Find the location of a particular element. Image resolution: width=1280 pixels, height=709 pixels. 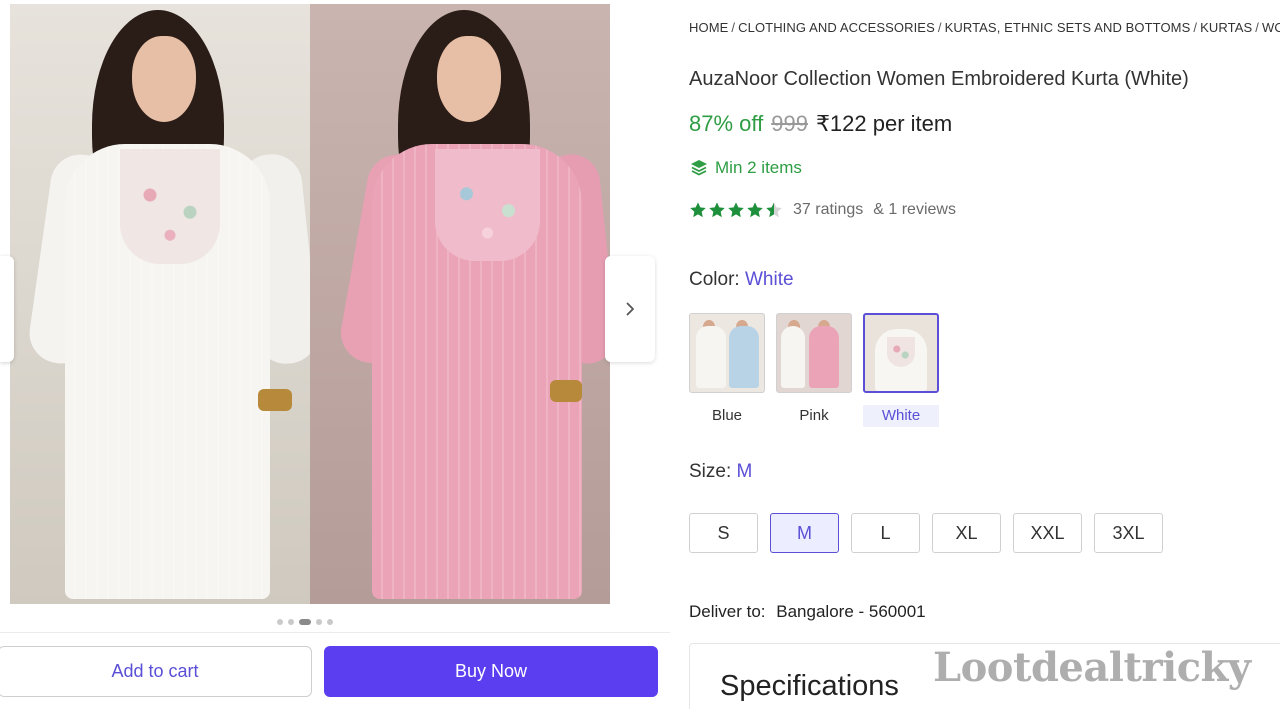

breadcrumb-women: WOMEN is located at coordinates (1271, 27).